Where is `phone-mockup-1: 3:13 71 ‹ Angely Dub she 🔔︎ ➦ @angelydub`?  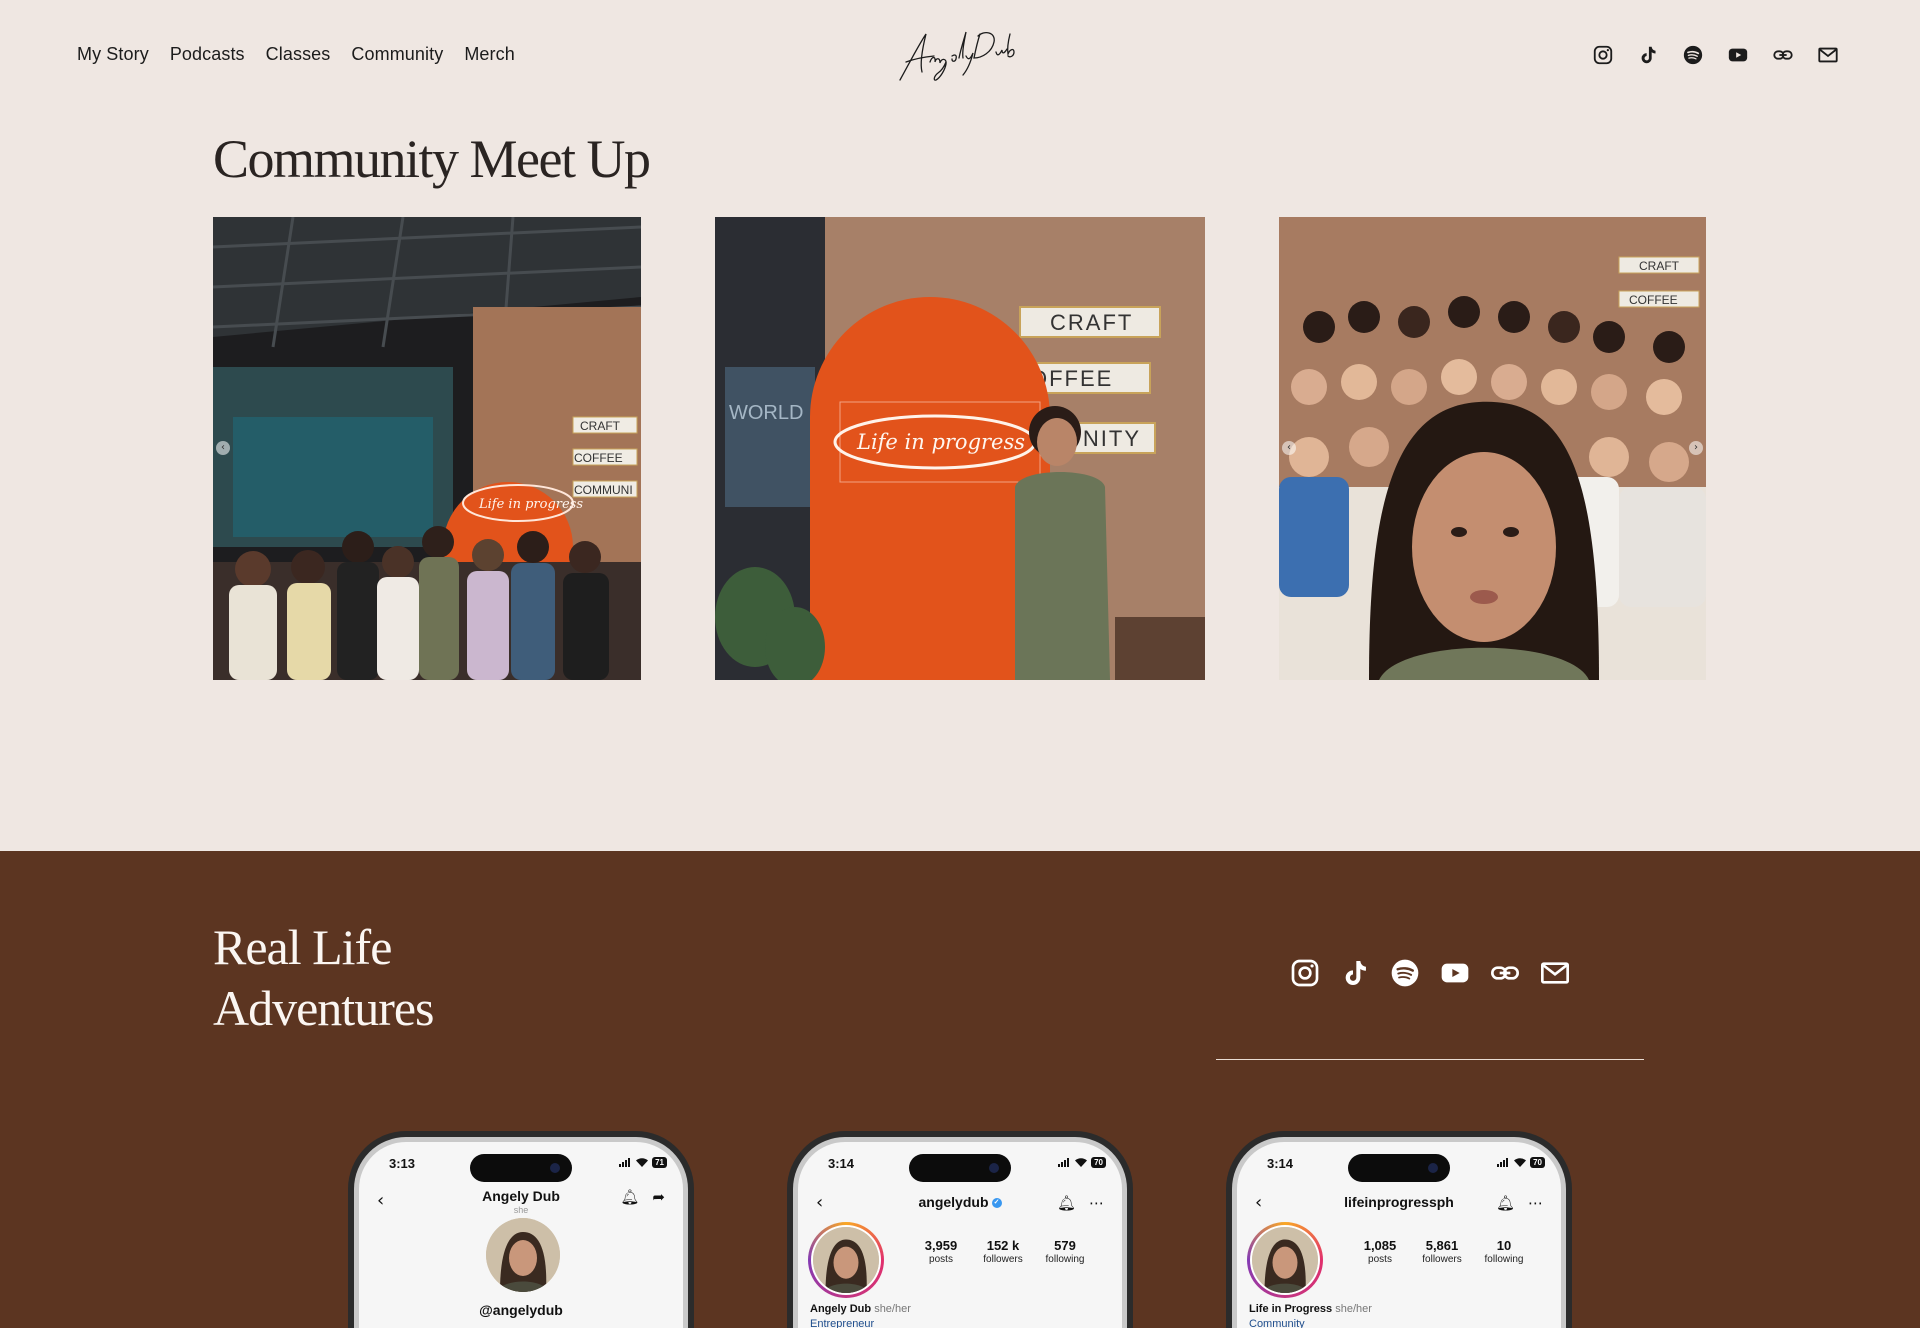 phone-mockup-1: 3:13 71 ‹ Angely Dub she 🔔︎ ➦ @angelydub is located at coordinates (521, 1229).